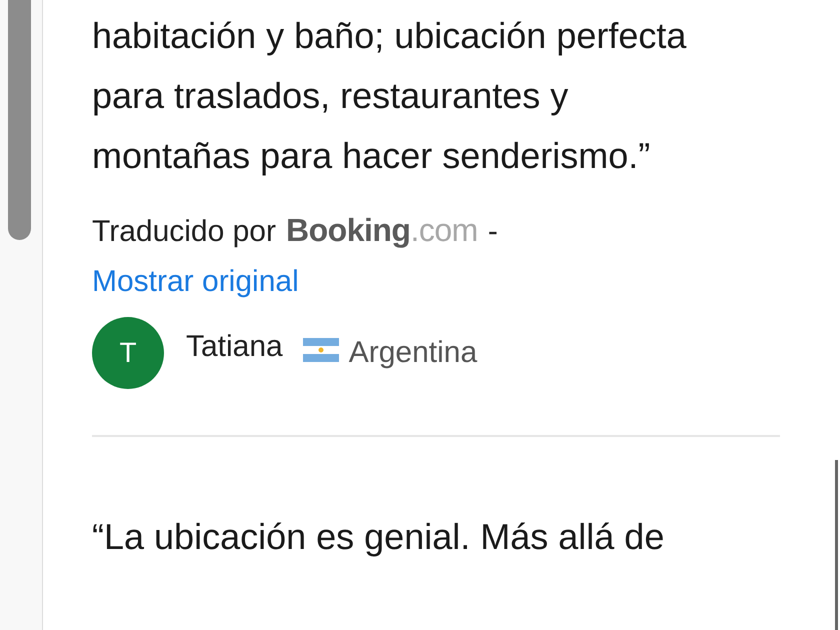  I want to click on flag-icon, so click(320, 350).